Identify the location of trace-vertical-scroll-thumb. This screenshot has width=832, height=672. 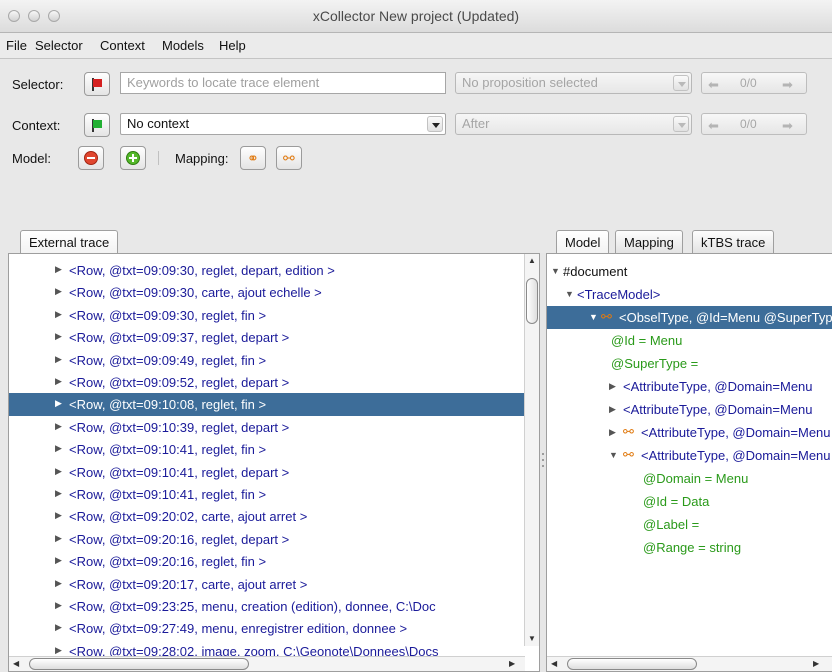
(532, 301).